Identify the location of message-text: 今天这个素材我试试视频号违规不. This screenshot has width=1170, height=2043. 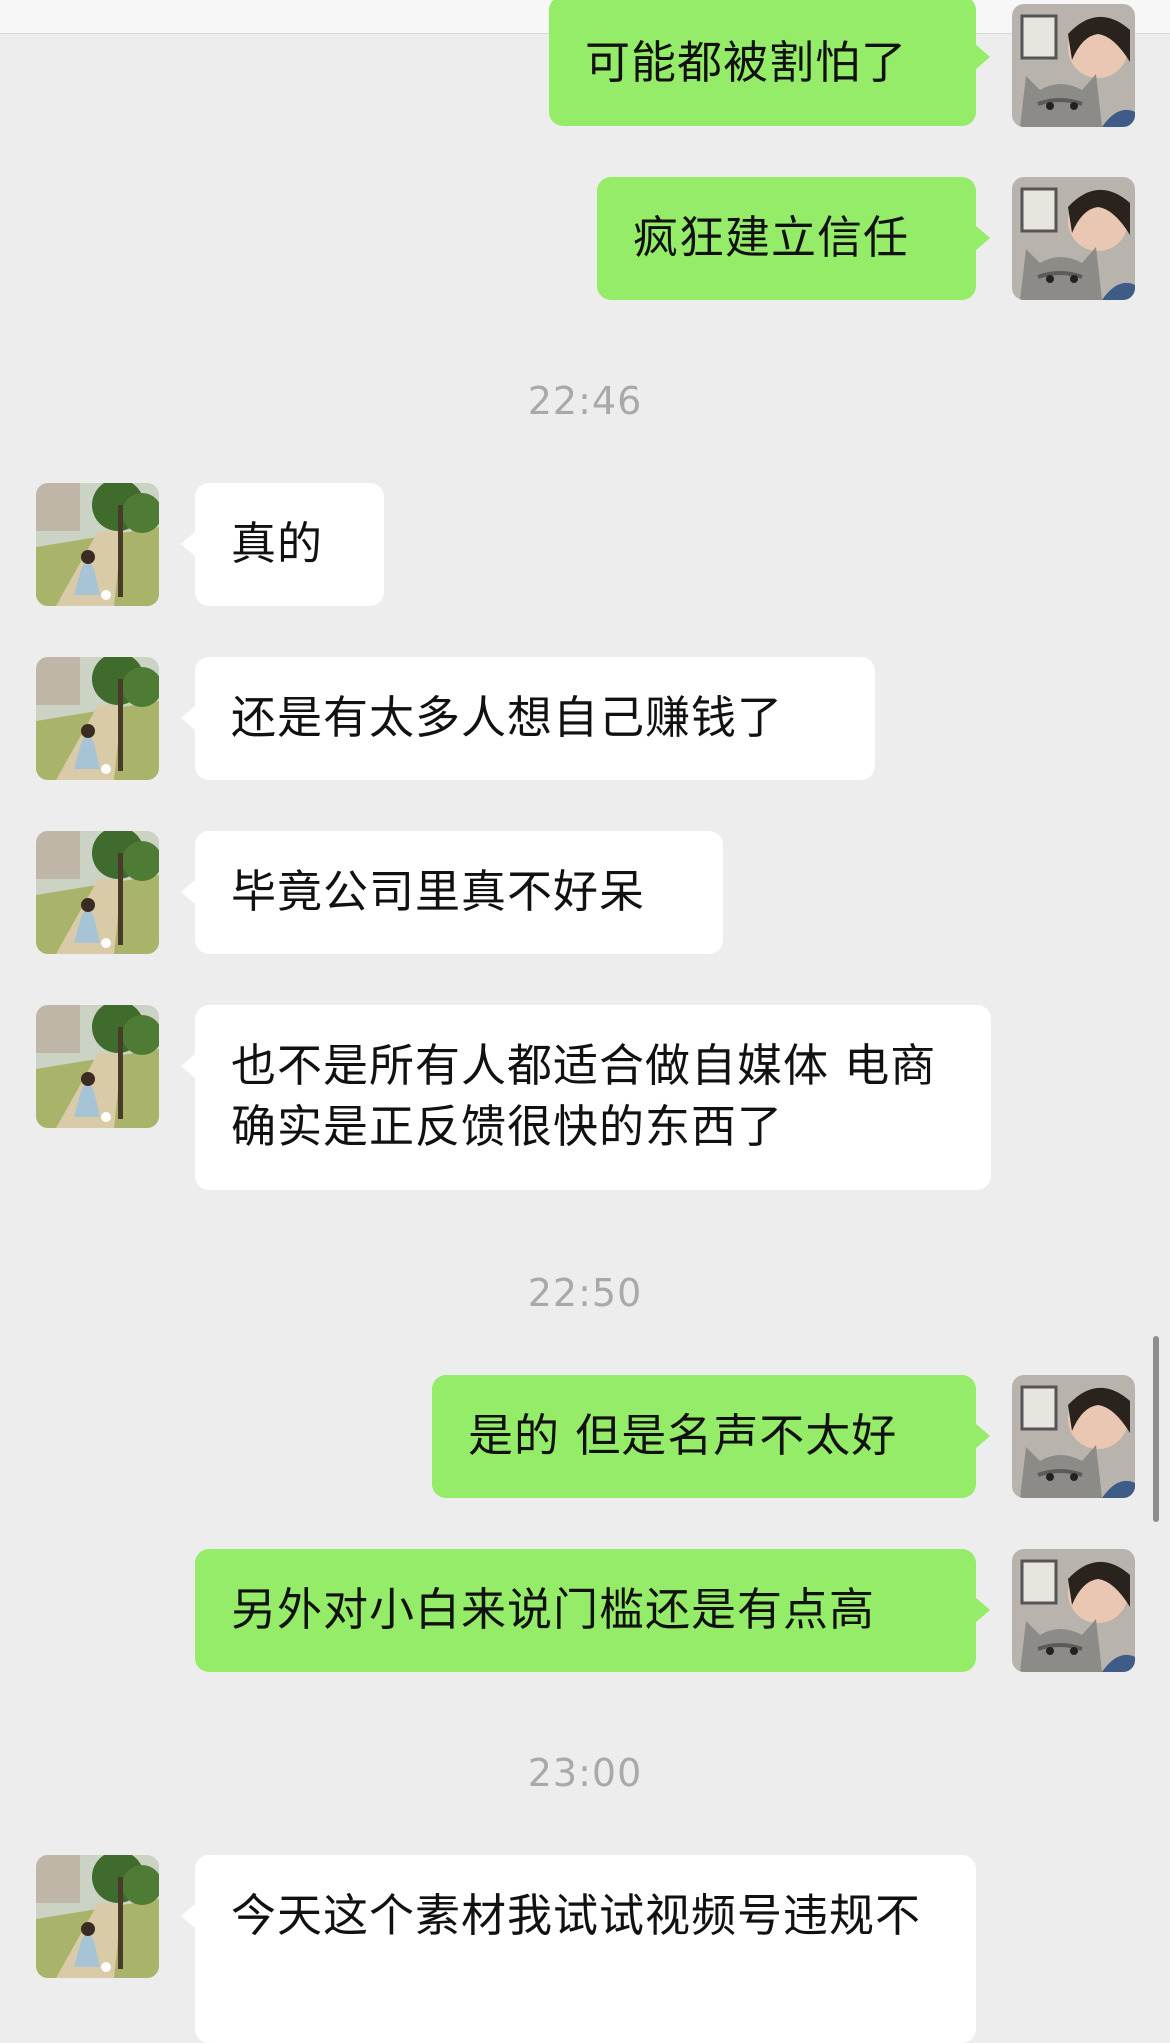
(576, 1915).